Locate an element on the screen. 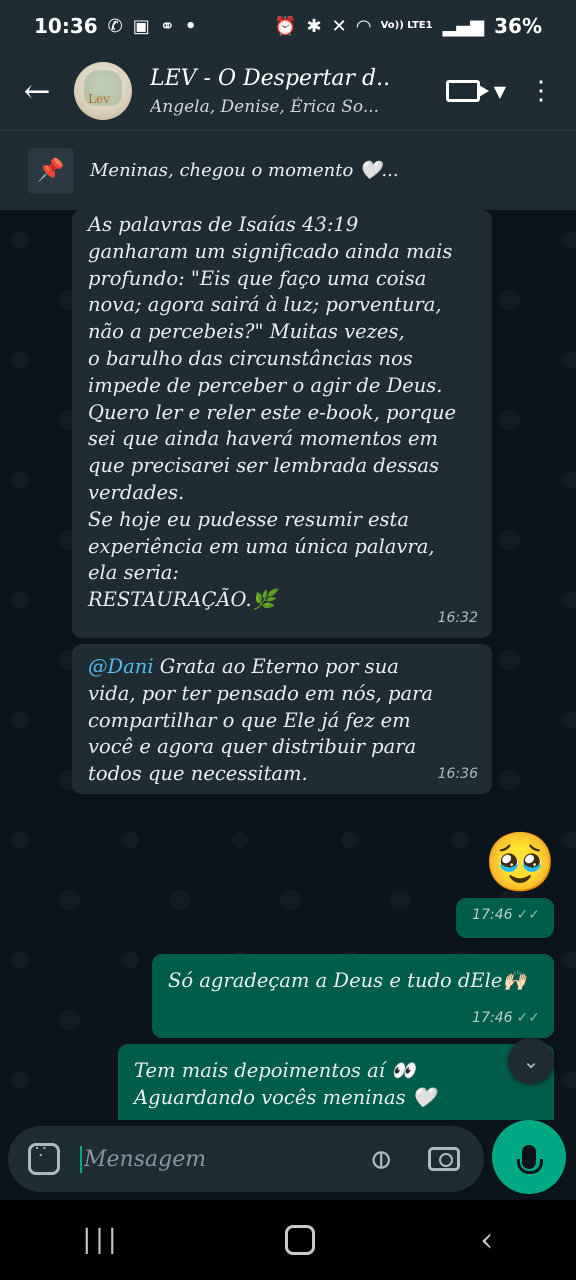  status-bar: 10:36 ✆ ▣ ⚭ • ⏰ ✱ ✕ ◠ Vo)) LTE1 ▂▄▆ 36% is located at coordinates (288, 26).